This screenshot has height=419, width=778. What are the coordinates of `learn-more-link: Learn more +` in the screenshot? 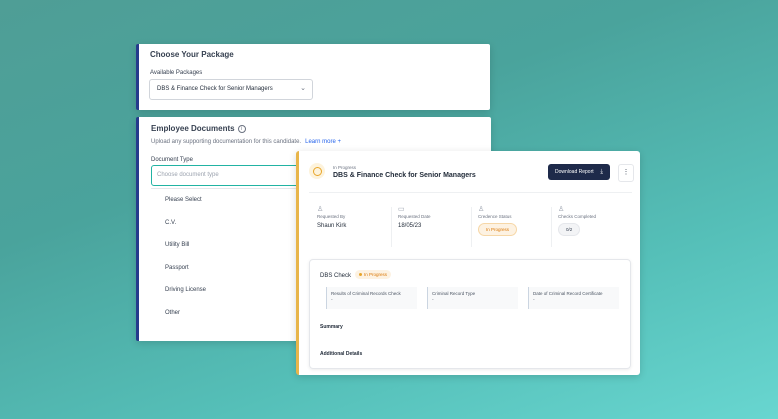 It's located at (323, 142).